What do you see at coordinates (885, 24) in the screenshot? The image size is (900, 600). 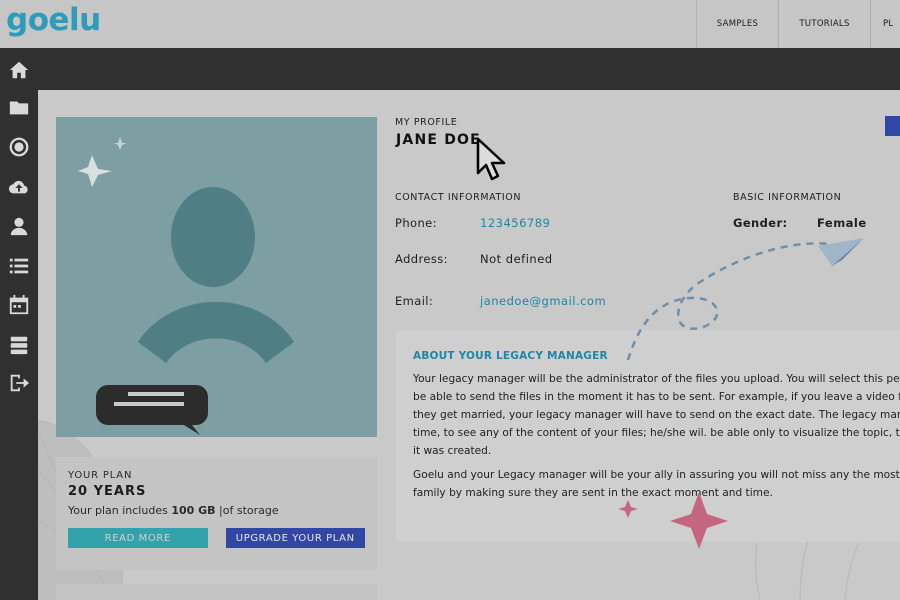 I see `nav-plans: PL` at bounding box center [885, 24].